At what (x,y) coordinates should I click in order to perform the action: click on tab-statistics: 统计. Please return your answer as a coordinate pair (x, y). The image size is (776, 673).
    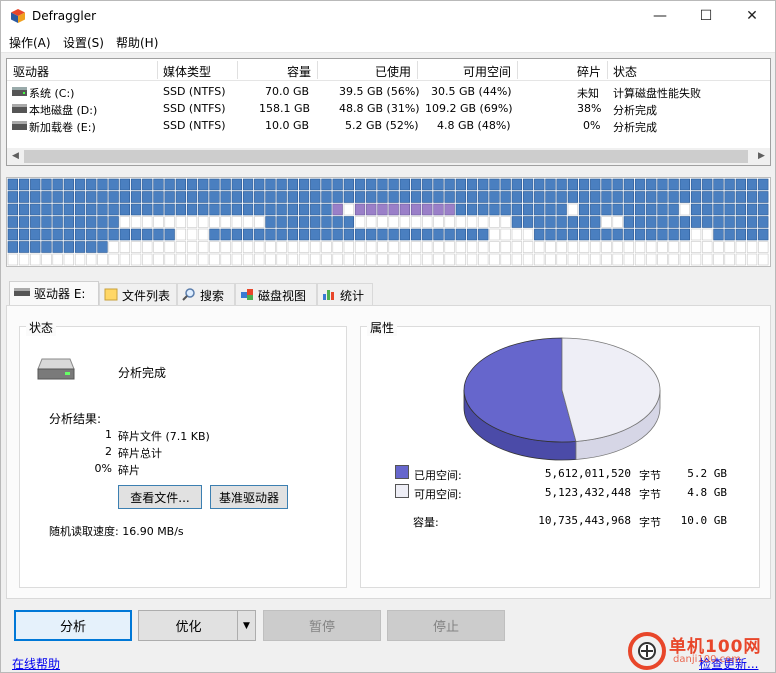
    Looking at the image, I should click on (345, 294).